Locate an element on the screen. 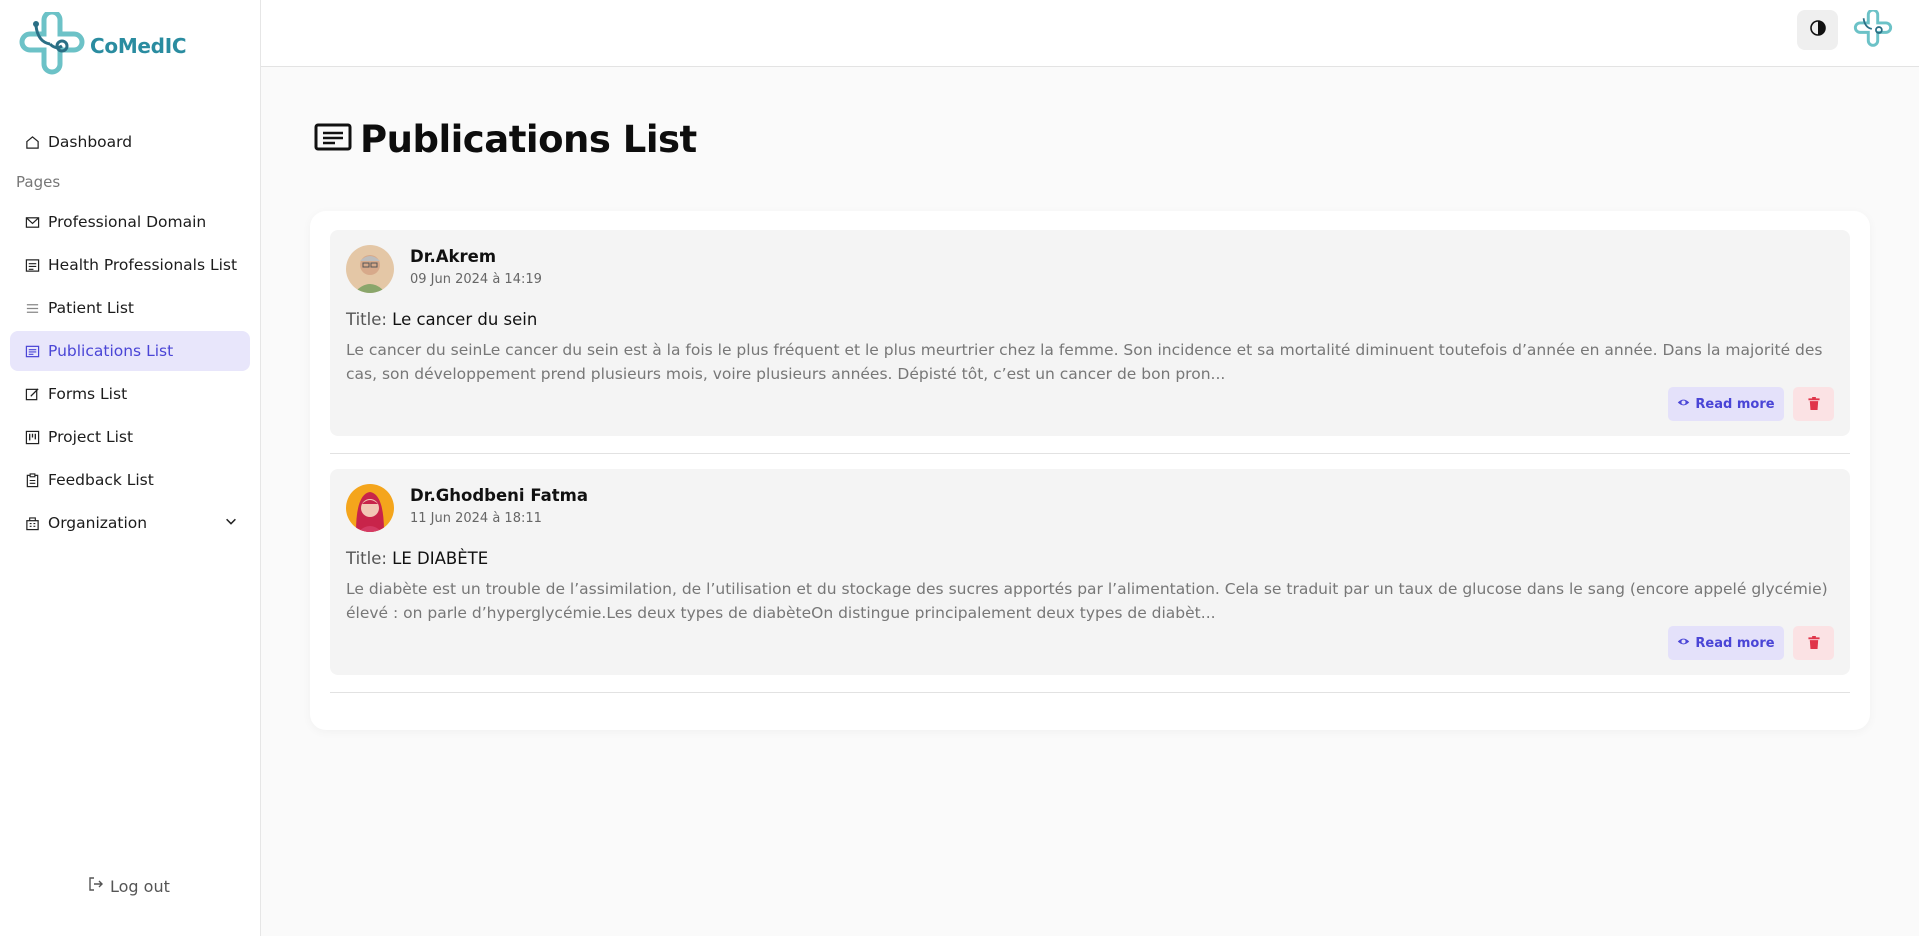  post-date: 11 Jun 2024 à 18:11 is located at coordinates (476, 518).